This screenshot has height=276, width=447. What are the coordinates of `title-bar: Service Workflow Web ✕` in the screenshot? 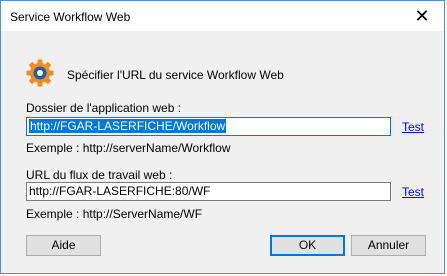 It's located at (222, 16).